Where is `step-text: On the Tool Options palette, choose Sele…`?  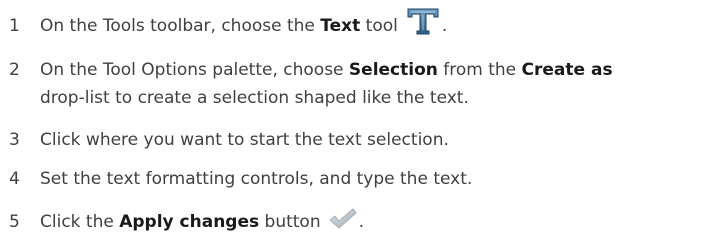 step-text: On the Tool Options palette, choose Sele… is located at coordinates (326, 70).